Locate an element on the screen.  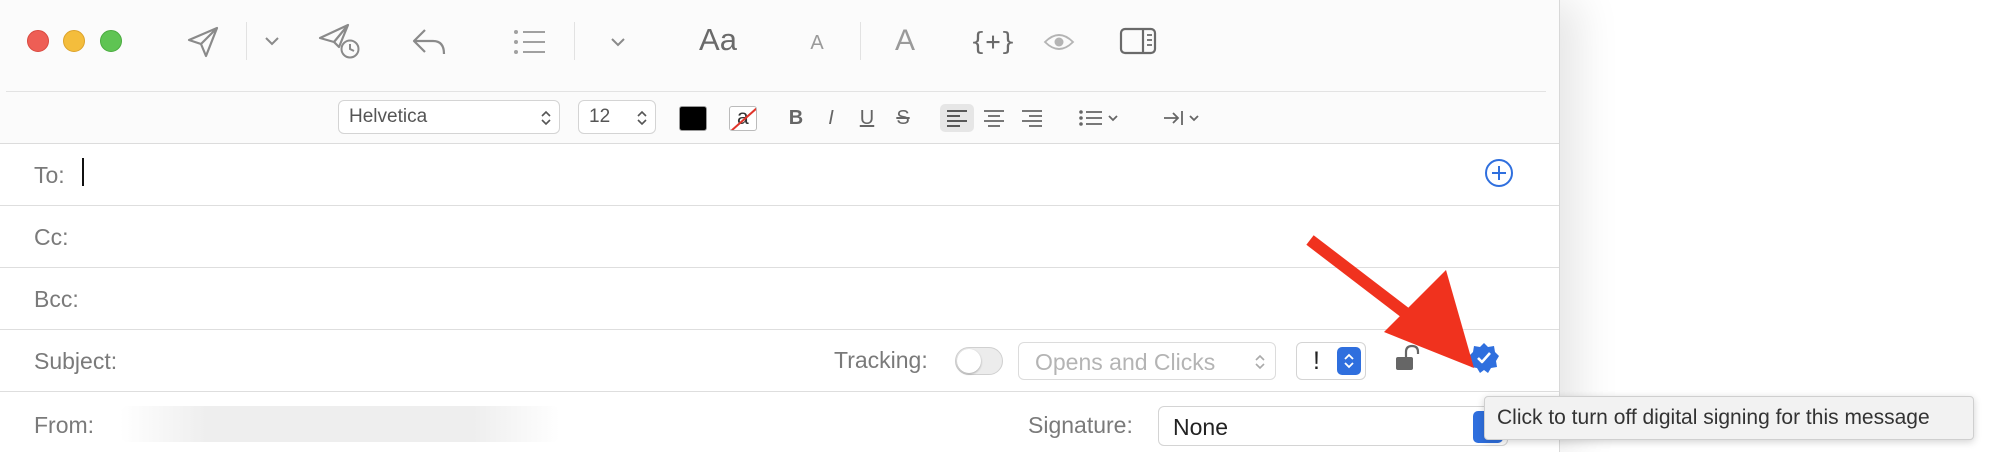
no-color-slash-icon is located at coordinates (743, 118).